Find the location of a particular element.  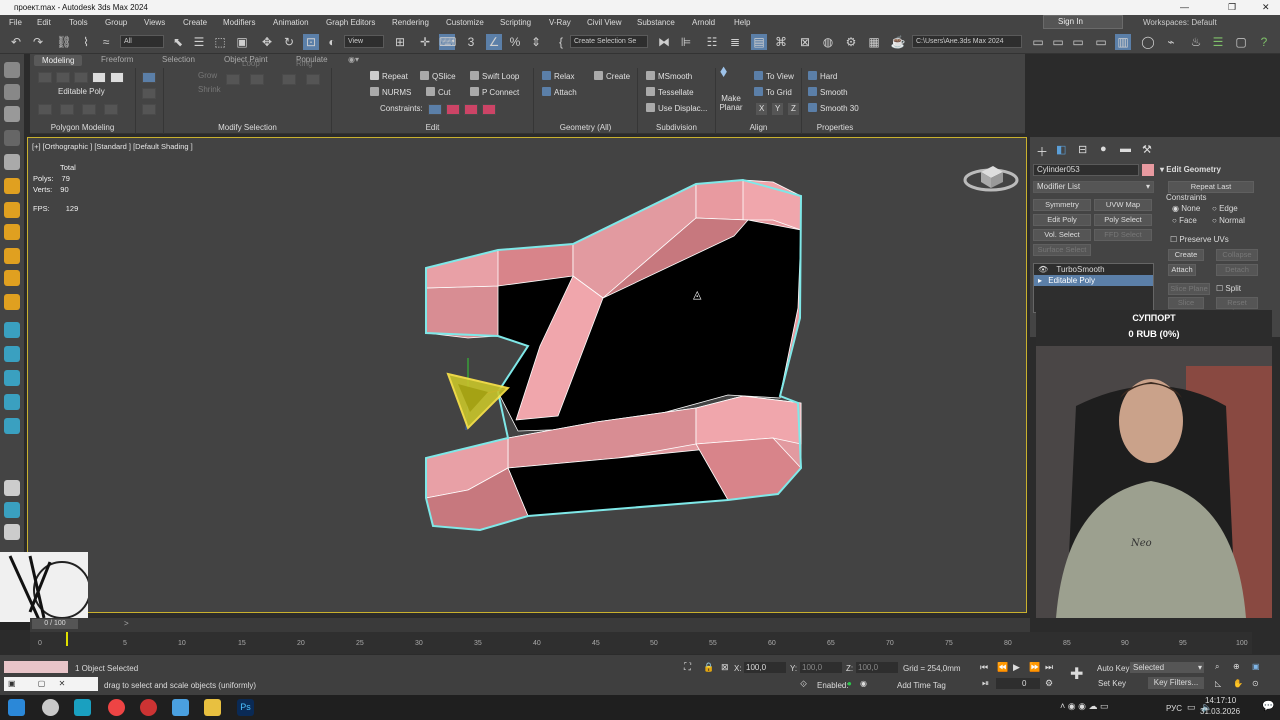

fov-icon: ◺ is located at coordinates (1218, 683).